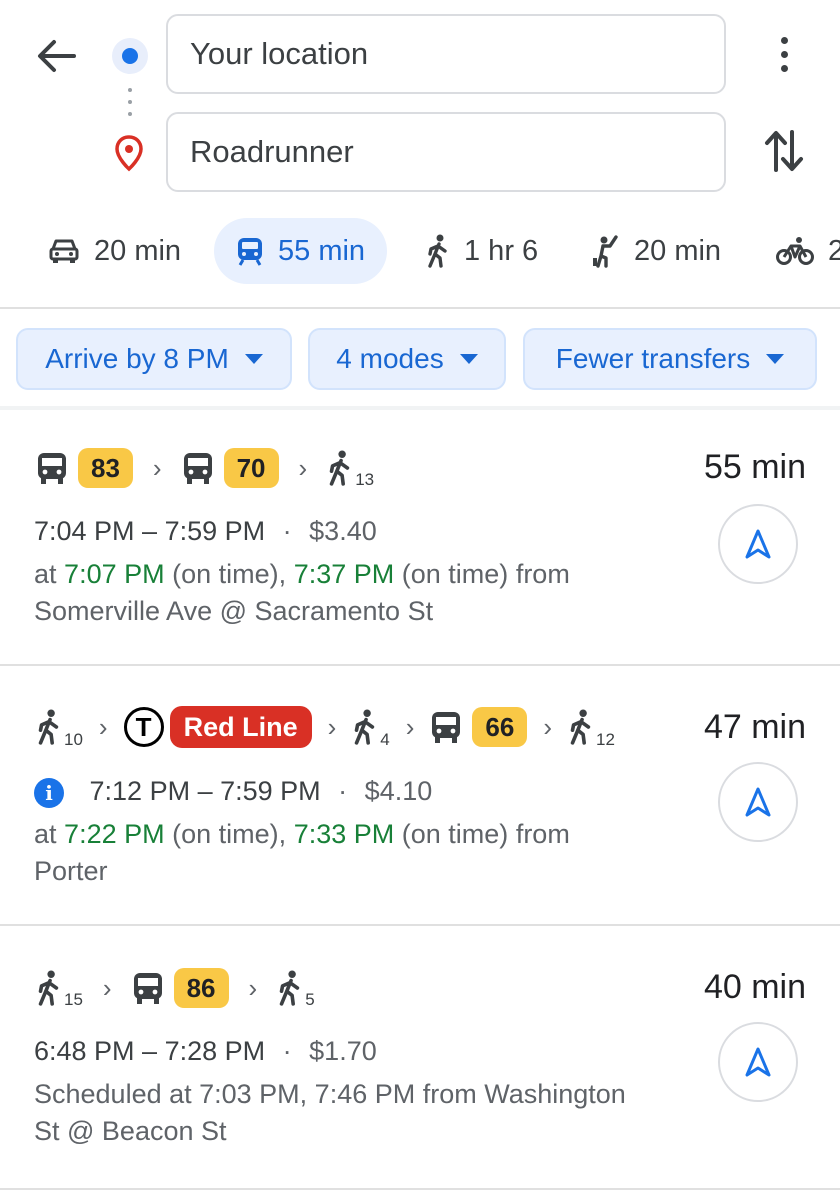 This screenshot has width=840, height=1200. Describe the element at coordinates (678, 250) in the screenshot. I see `mode-ride-hail-label: 20 min` at that location.